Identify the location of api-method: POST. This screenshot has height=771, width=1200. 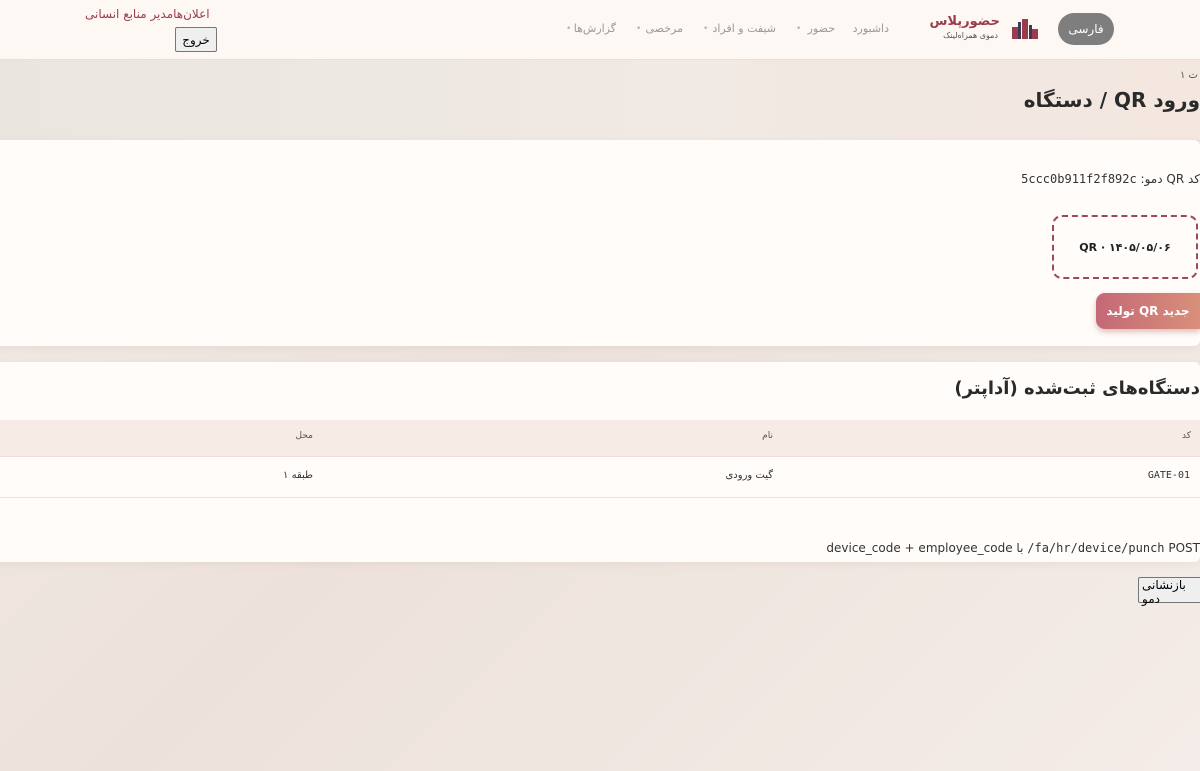
(1184, 548).